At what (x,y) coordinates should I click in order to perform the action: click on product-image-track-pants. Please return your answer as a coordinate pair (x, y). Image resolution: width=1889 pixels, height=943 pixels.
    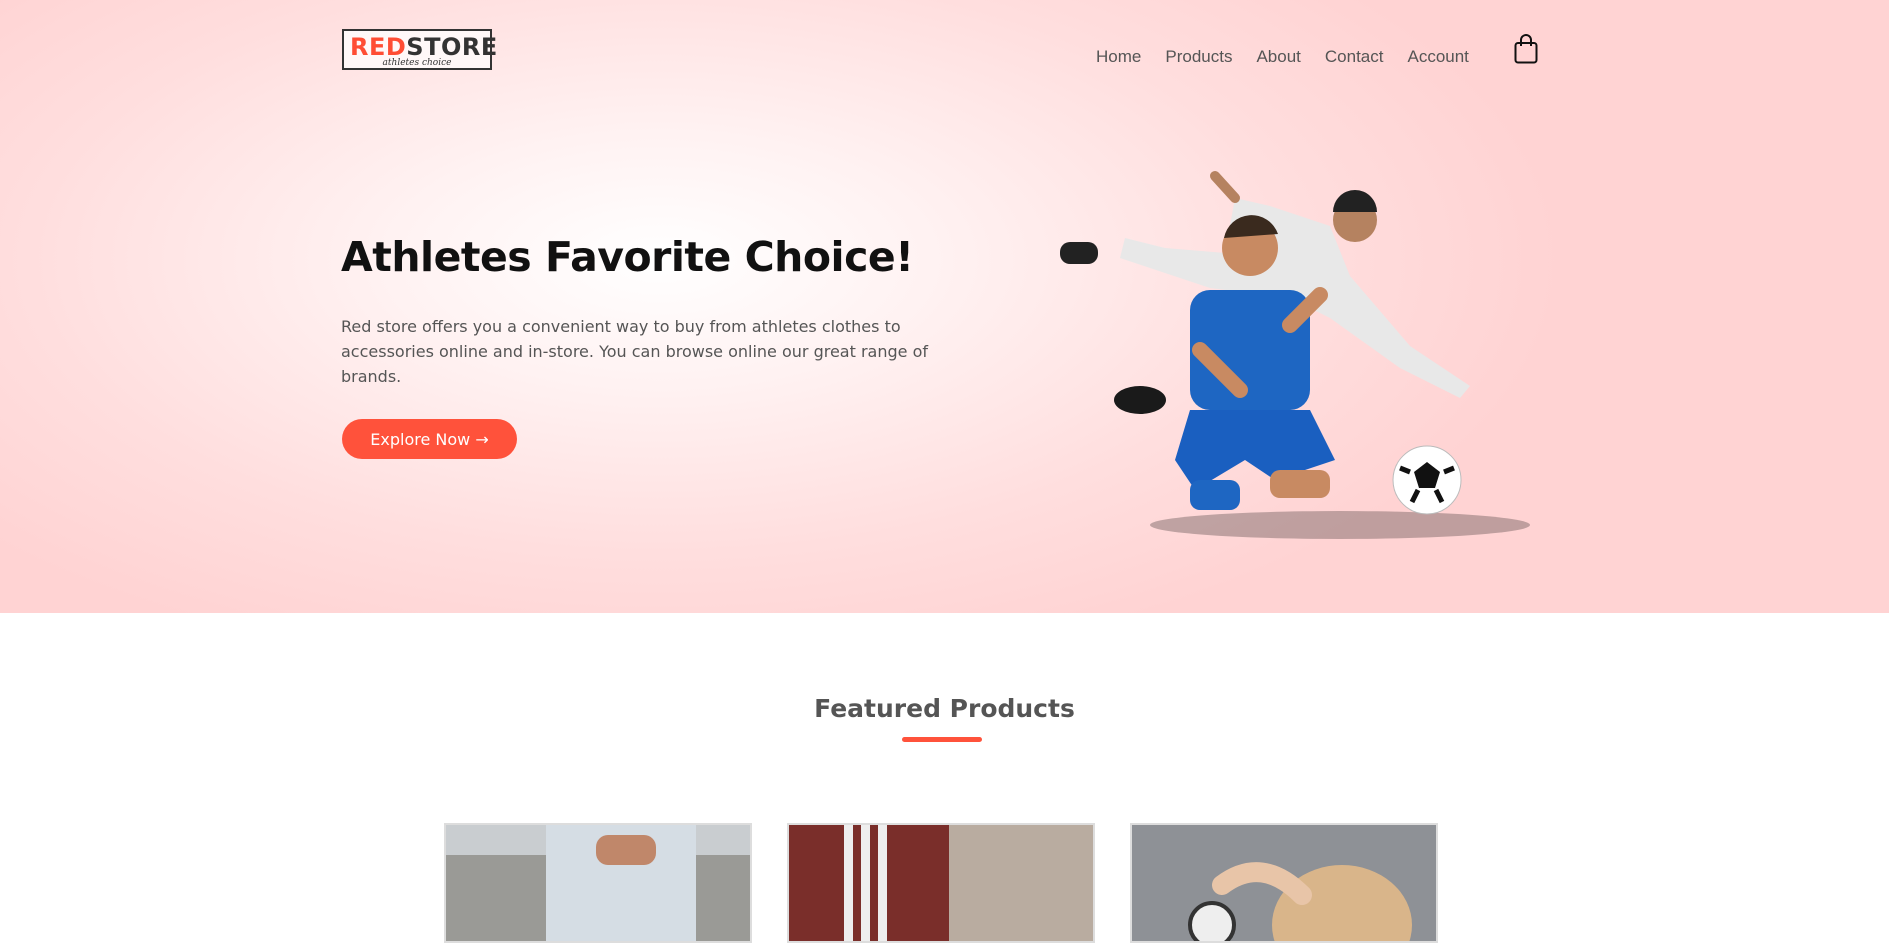
    Looking at the image, I should click on (869, 883).